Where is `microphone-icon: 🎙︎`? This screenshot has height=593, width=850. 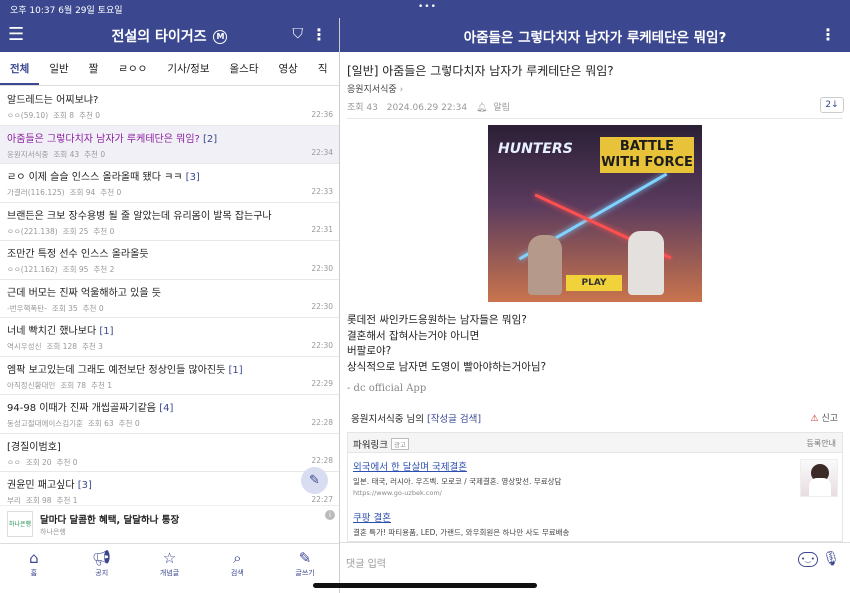 microphone-icon: 🎙︎ is located at coordinates (831, 559).